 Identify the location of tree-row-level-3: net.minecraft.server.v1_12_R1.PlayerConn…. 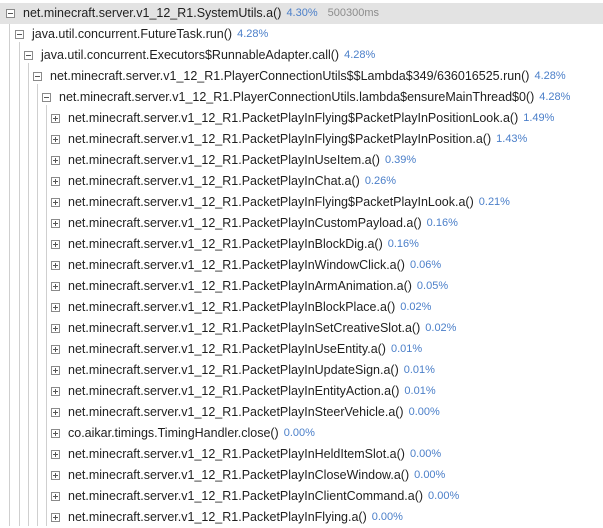
(299, 76).